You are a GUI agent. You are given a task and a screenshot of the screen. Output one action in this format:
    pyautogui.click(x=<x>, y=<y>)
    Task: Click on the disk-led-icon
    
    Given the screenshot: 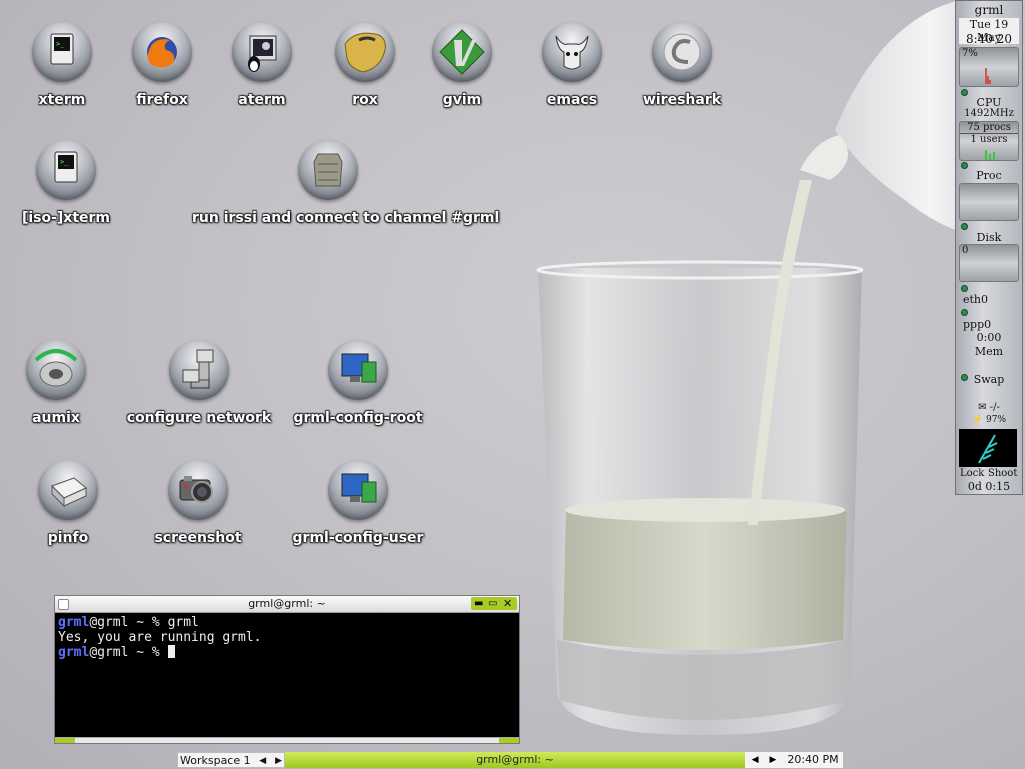 What is the action you would take?
    pyautogui.click(x=964, y=288)
    